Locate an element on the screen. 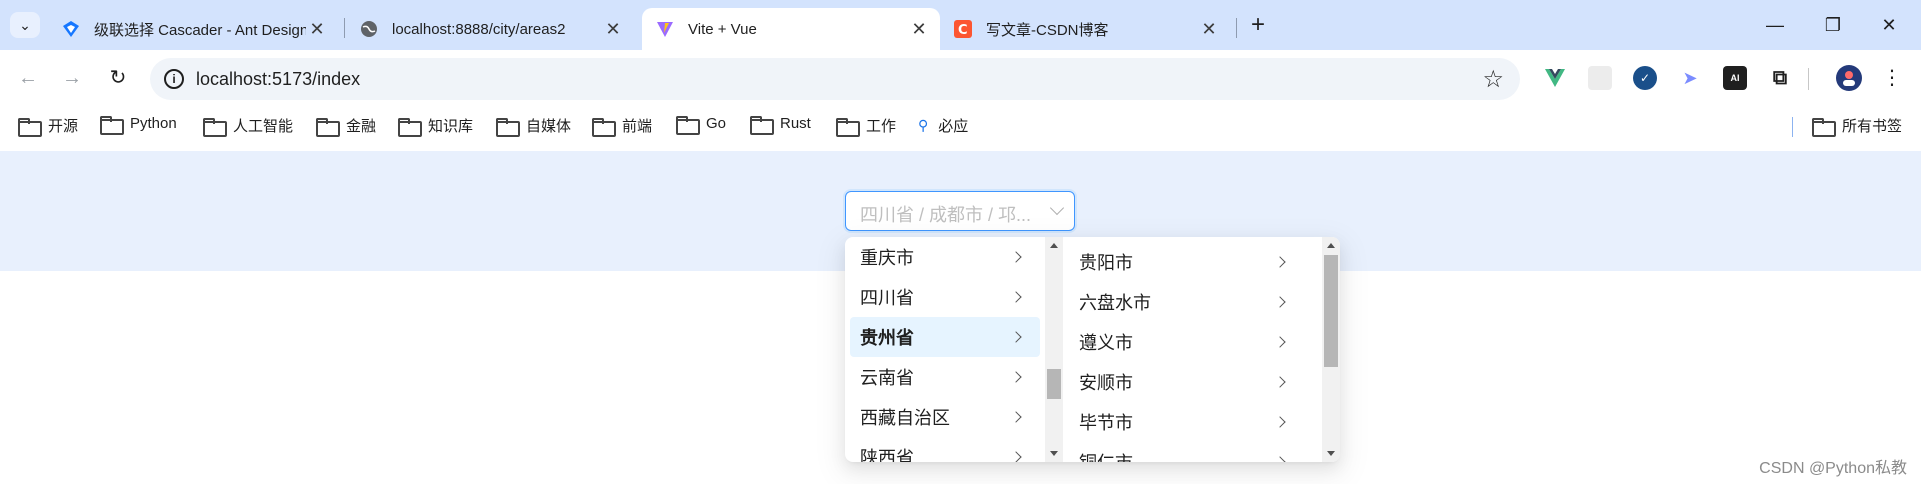 The width and height of the screenshot is (1921, 484). option-label: 四川省 is located at coordinates (887, 298).